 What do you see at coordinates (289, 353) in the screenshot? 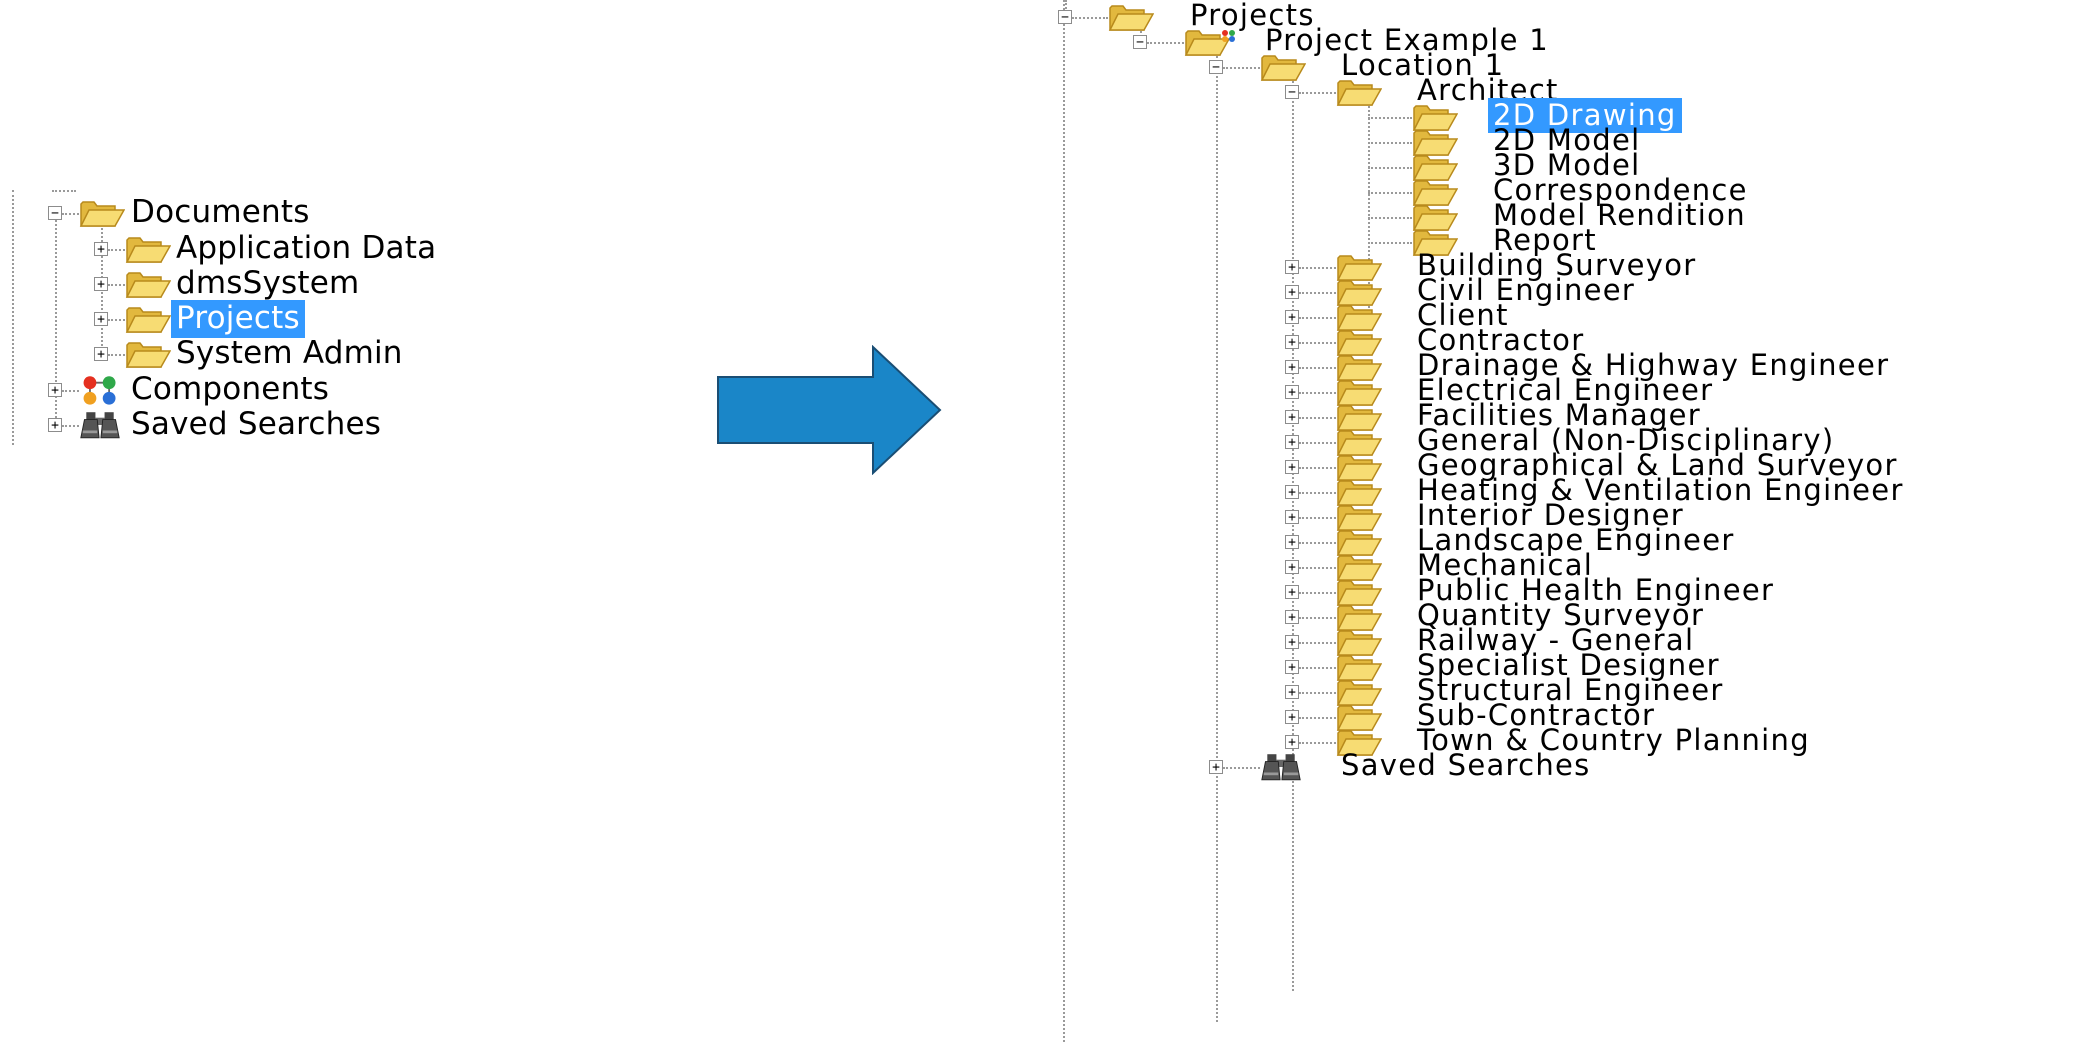
I see `tree-item-system-admin-label: System Admin` at bounding box center [289, 353].